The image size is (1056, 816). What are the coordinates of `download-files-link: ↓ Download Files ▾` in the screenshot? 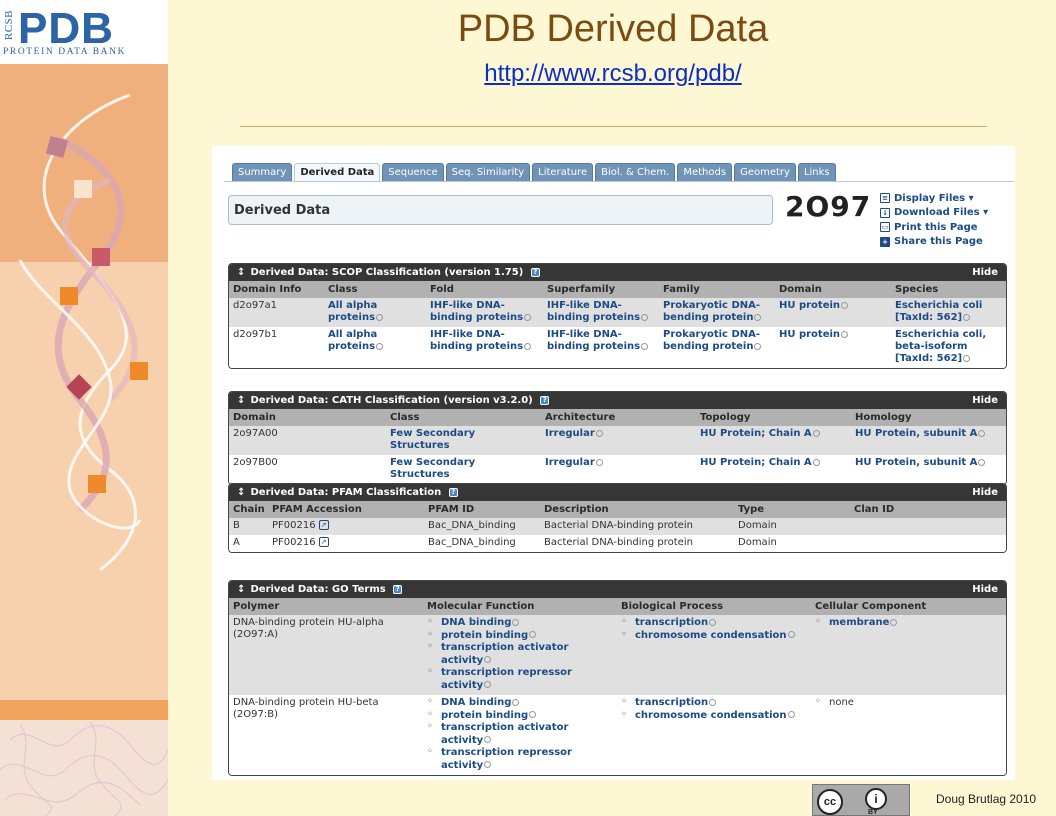 It's located at (934, 213).